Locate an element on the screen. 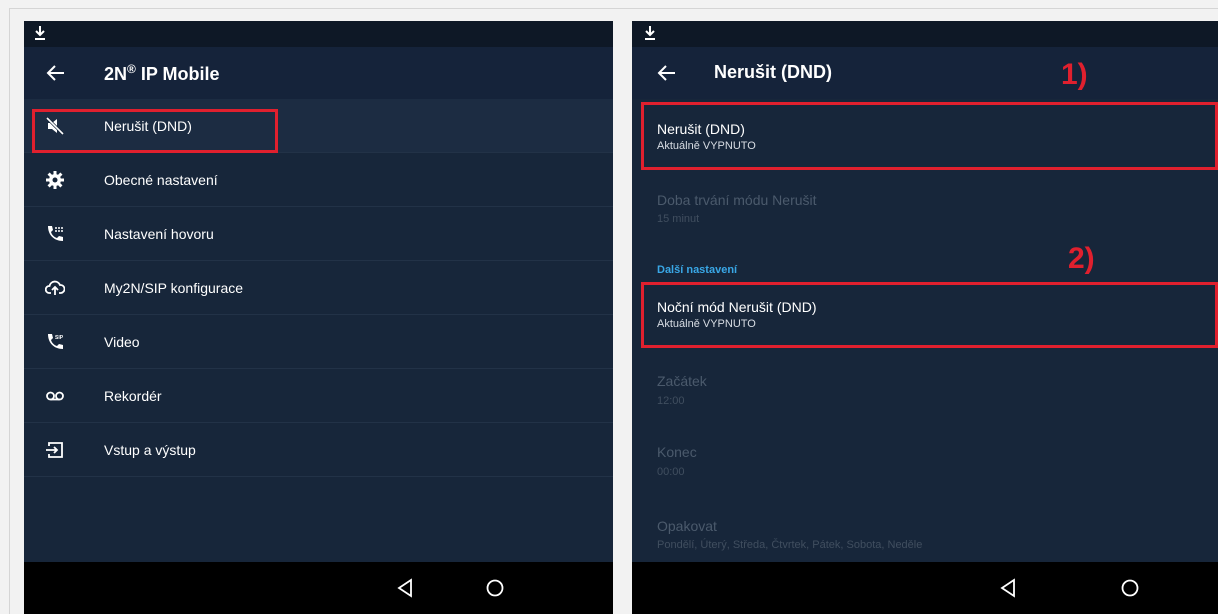 This screenshot has width=1218, height=614. highlight-box-dnd-pref is located at coordinates (929, 136).